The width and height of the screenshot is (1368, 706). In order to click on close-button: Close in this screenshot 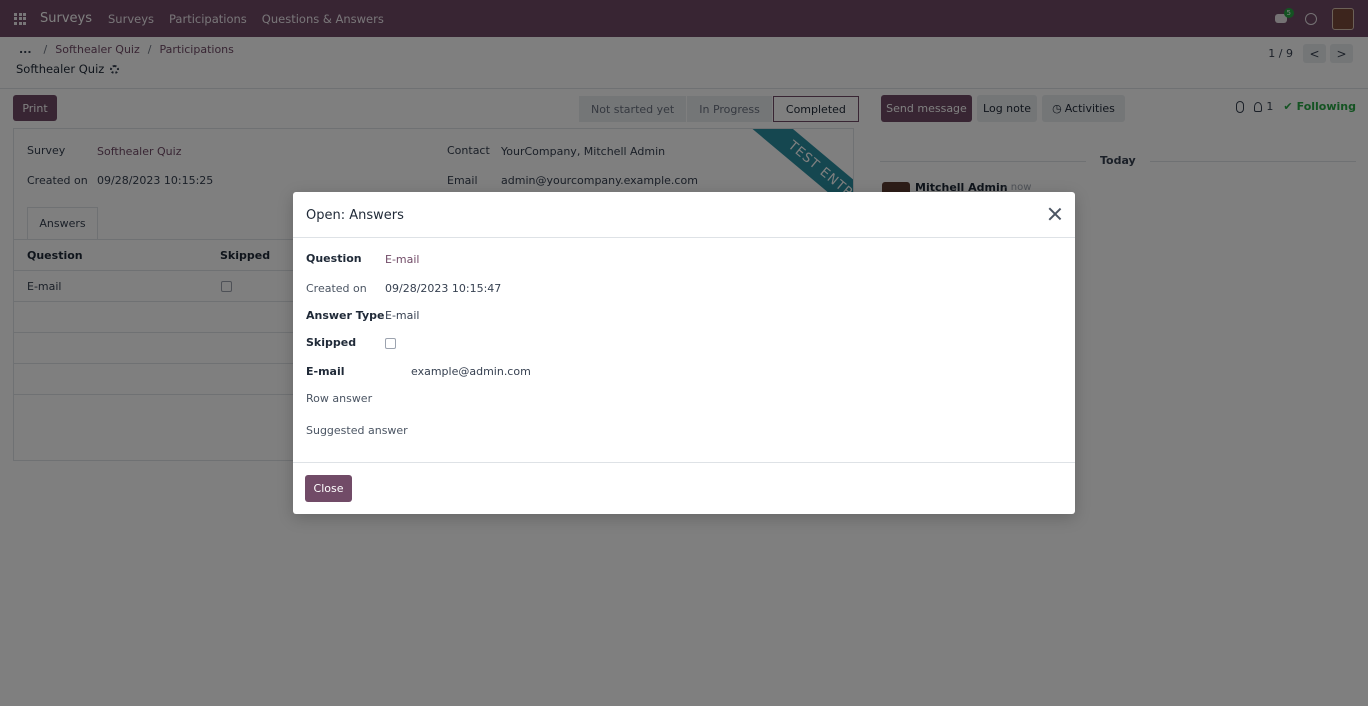, I will do `click(328, 488)`.